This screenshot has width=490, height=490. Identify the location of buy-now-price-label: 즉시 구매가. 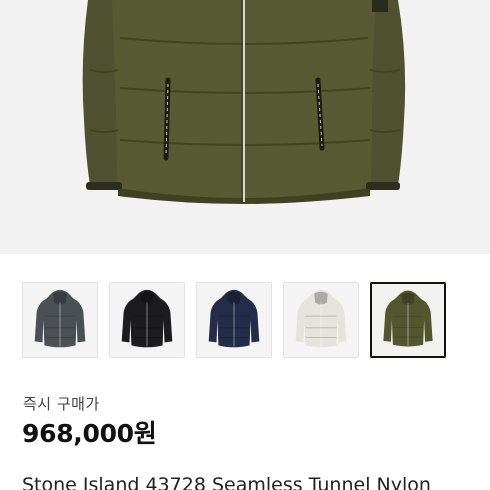
(61, 404).